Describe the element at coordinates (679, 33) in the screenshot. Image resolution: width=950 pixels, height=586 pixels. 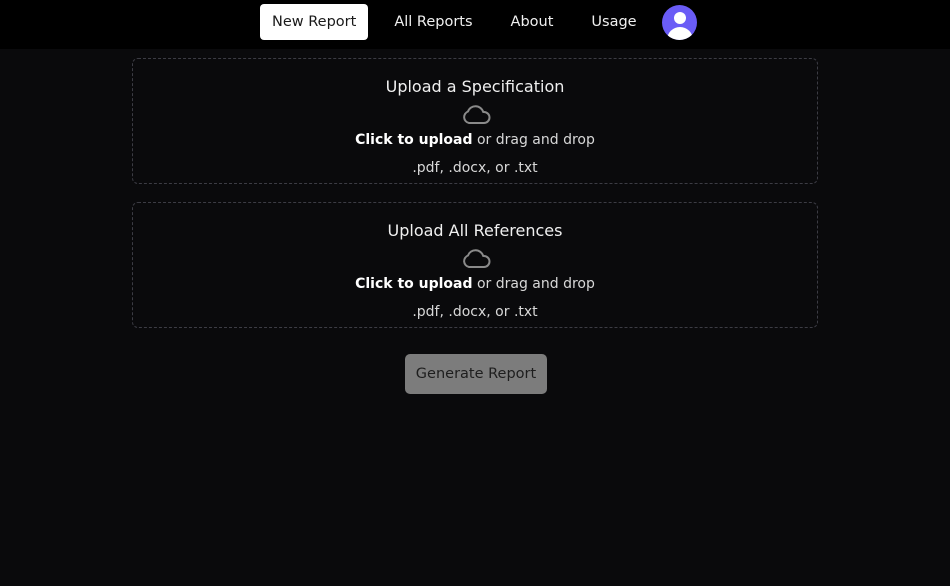
I see `avatar-body` at that location.